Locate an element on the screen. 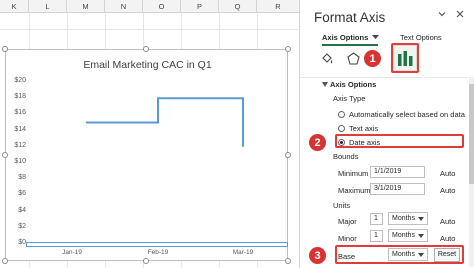 The width and height of the screenshot is (474, 268). major-label: Major is located at coordinates (347, 221).